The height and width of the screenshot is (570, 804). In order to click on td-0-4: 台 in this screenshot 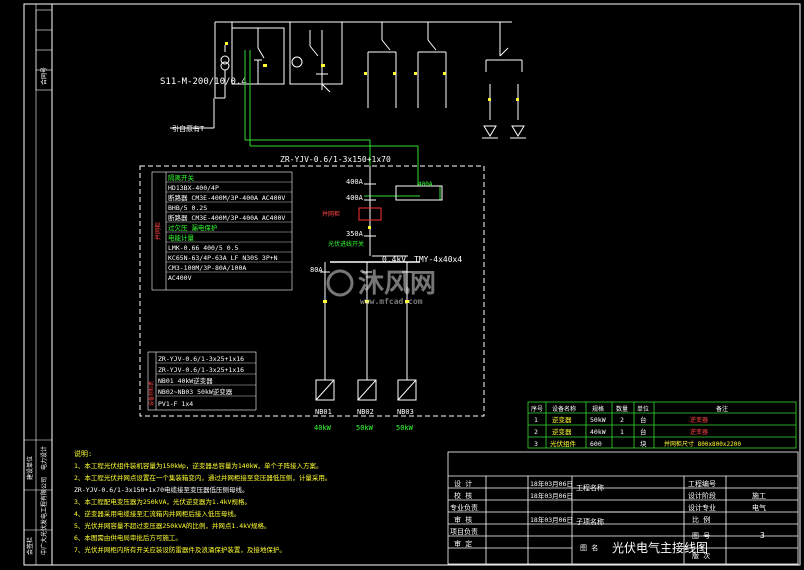, I will do `click(643, 419)`.